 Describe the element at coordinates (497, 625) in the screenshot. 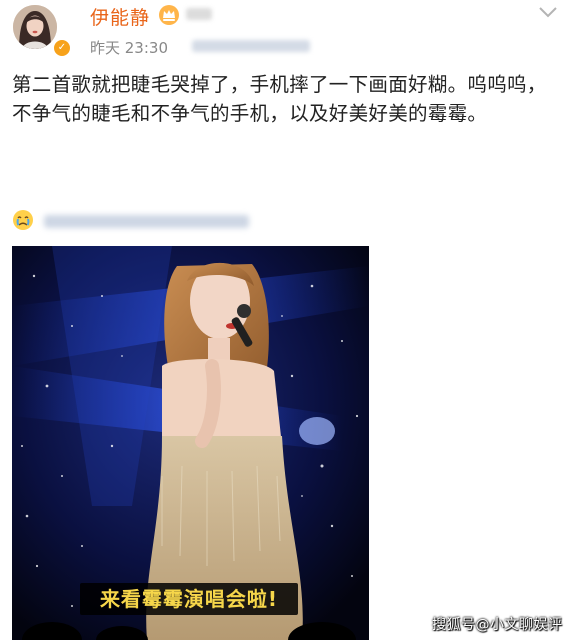

I see `watermark: 搜狐号@小文聊娱评` at that location.